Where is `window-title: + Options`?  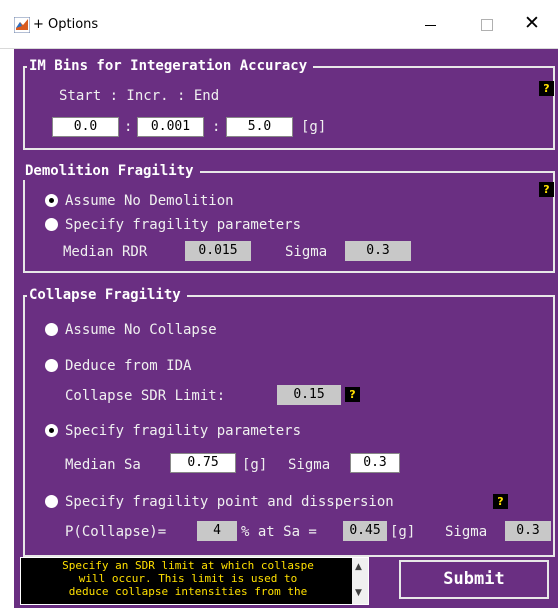 window-title: + Options is located at coordinates (66, 24).